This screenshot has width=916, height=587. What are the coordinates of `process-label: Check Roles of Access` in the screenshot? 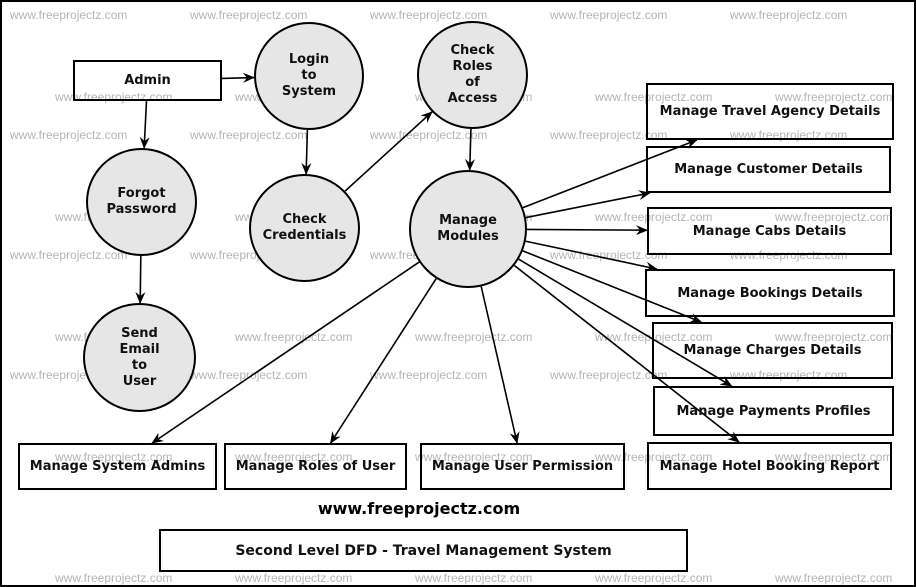 It's located at (472, 74).